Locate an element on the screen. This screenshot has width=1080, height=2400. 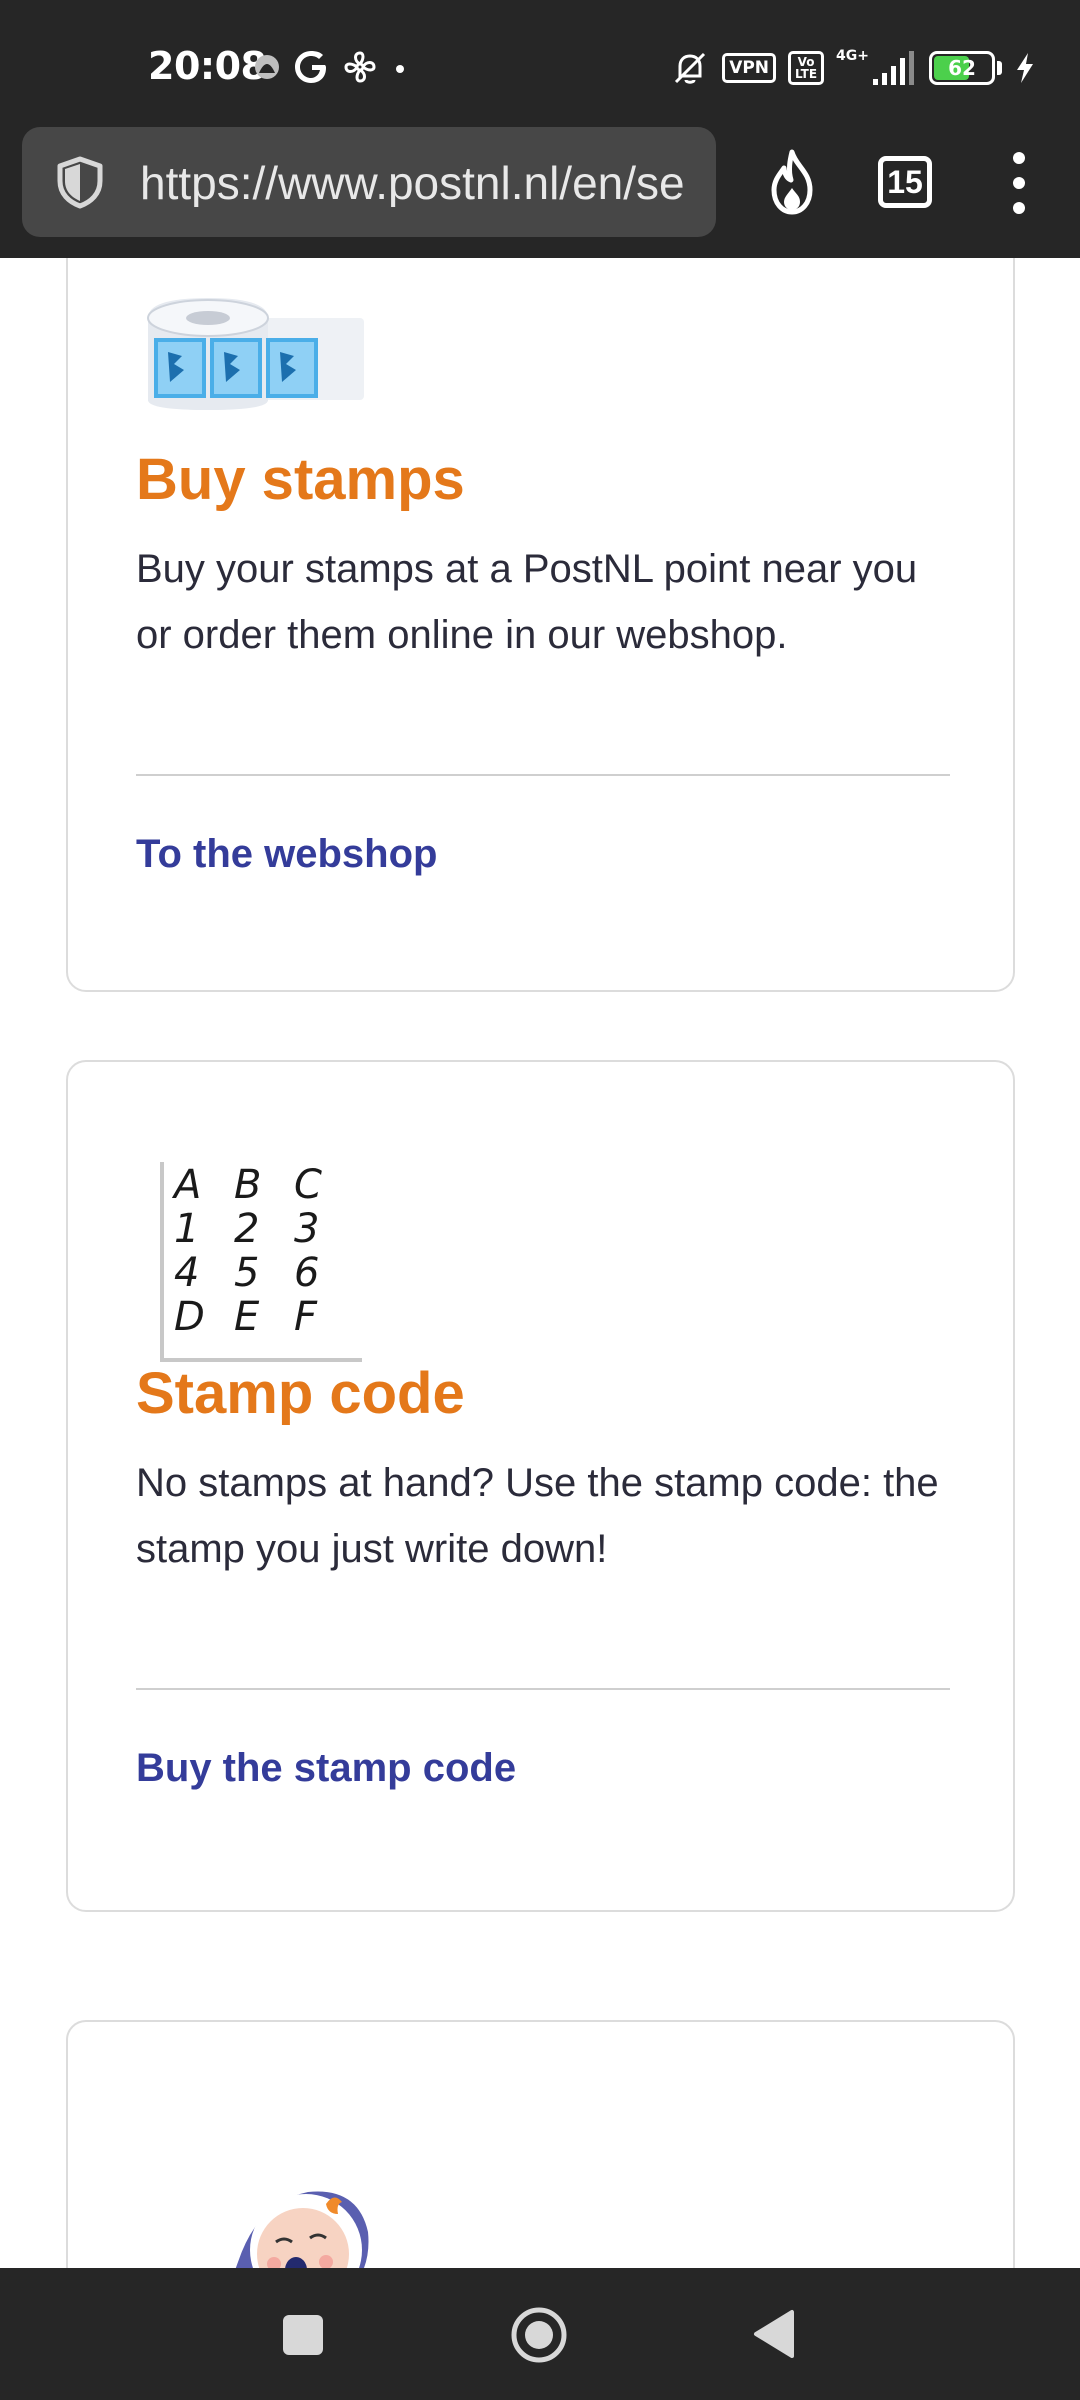
dot-icon is located at coordinates (400, 69).